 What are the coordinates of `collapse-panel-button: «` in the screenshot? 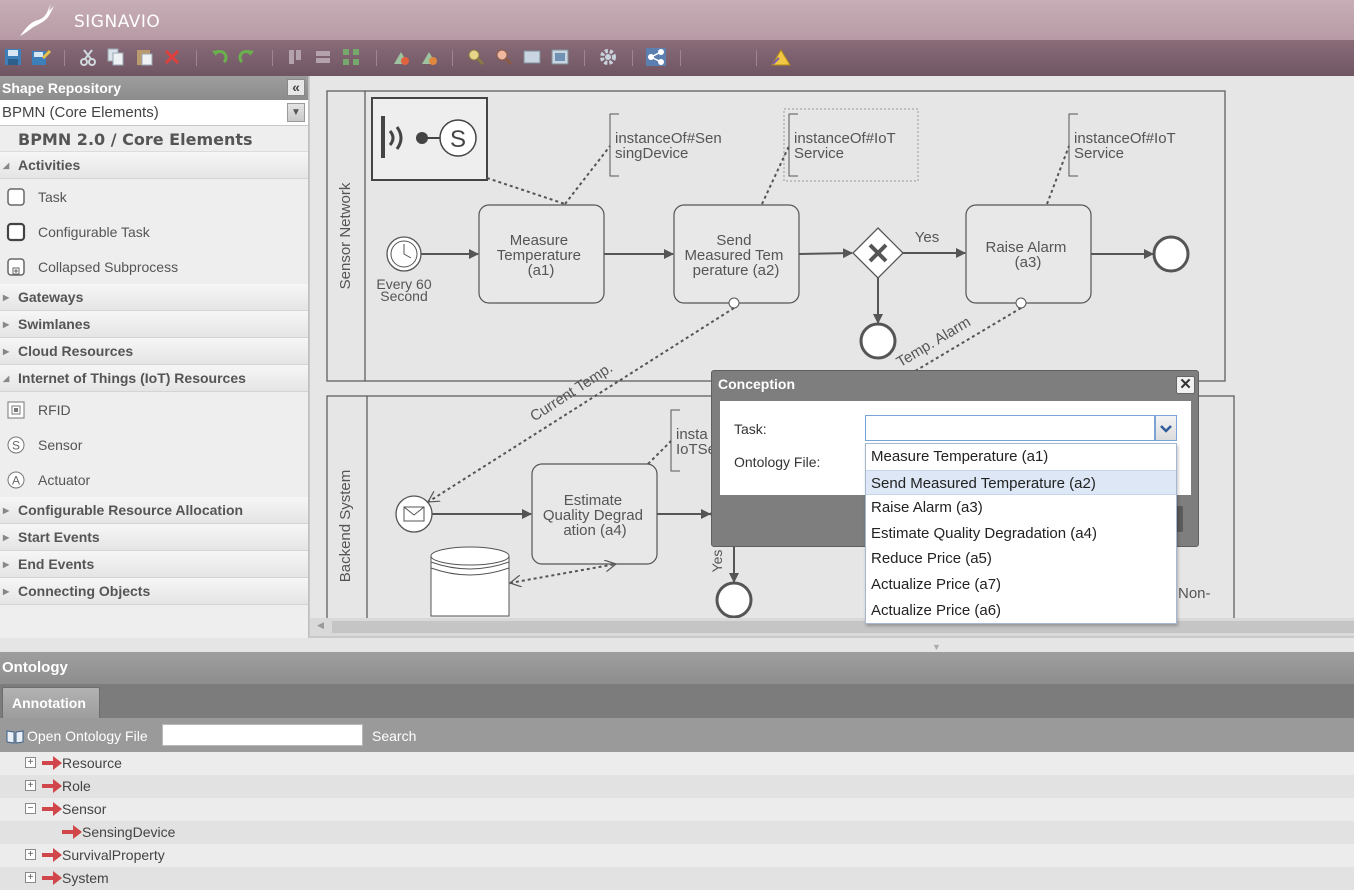 It's located at (296, 87).